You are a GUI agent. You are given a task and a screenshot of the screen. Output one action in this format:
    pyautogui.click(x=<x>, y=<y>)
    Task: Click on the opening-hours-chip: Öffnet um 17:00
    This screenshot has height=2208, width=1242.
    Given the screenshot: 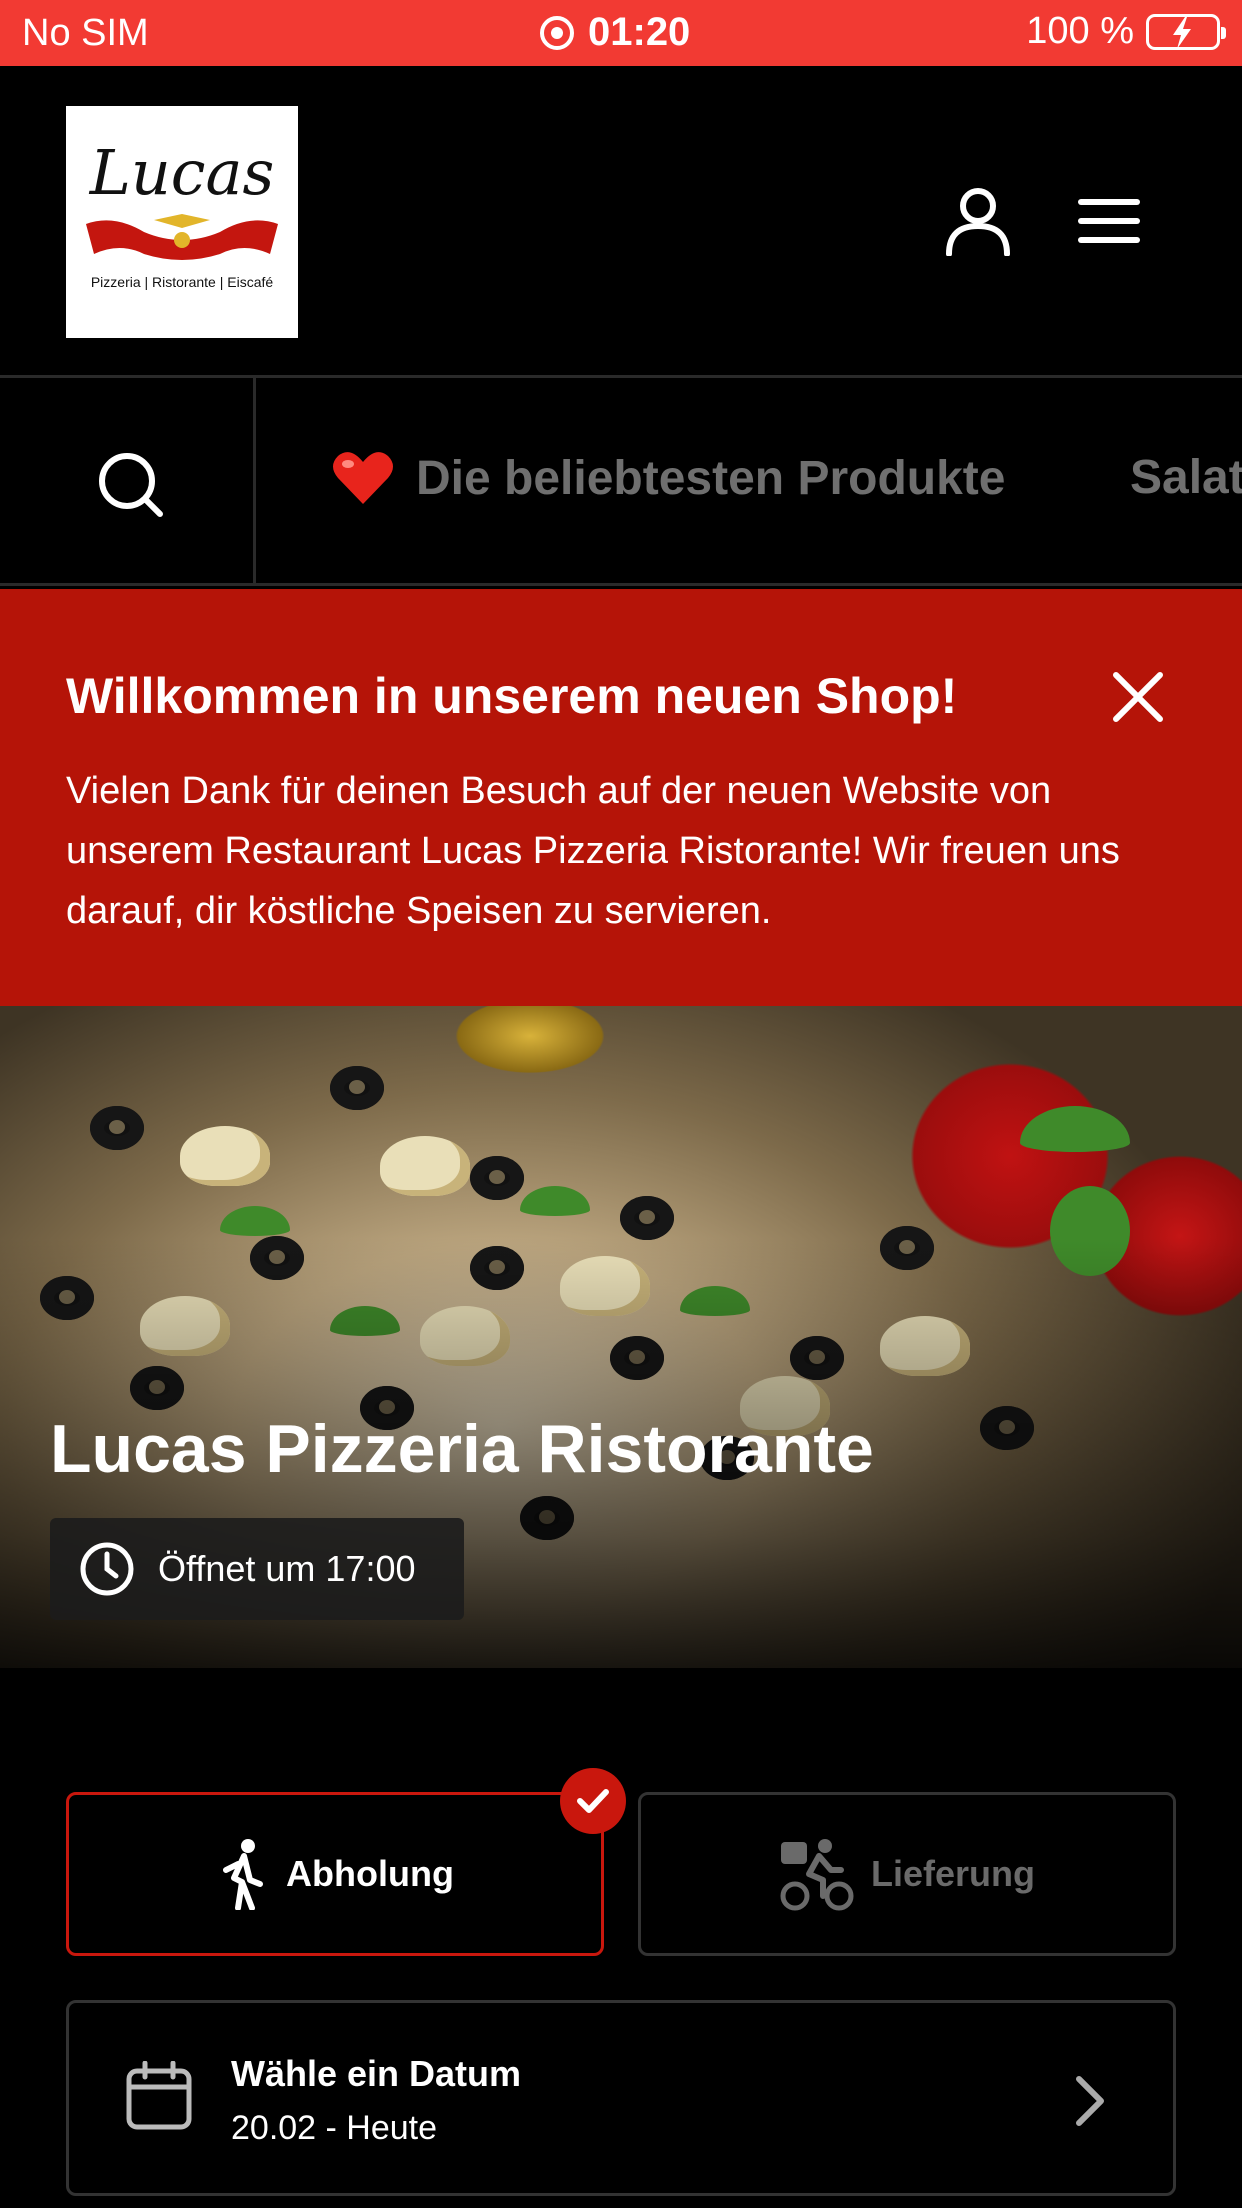 What is the action you would take?
    pyautogui.click(x=257, y=1569)
    